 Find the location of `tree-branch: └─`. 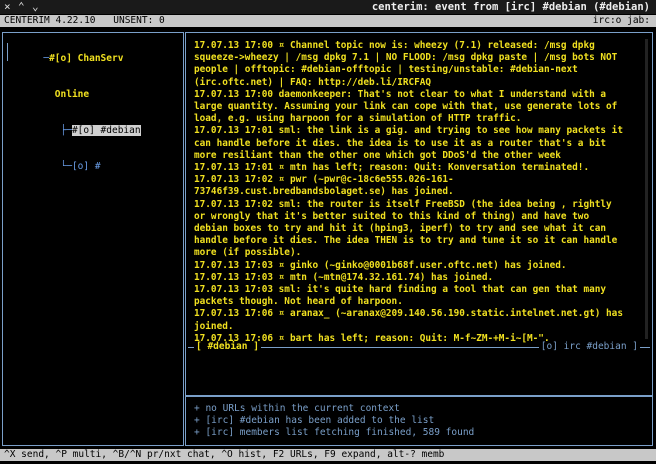

tree-branch: └─ is located at coordinates (57, 166).